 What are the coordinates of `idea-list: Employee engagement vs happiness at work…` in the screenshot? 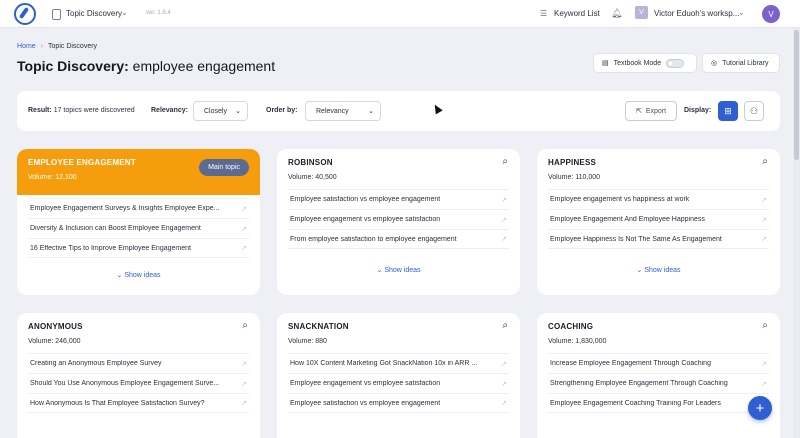 It's located at (658, 219).